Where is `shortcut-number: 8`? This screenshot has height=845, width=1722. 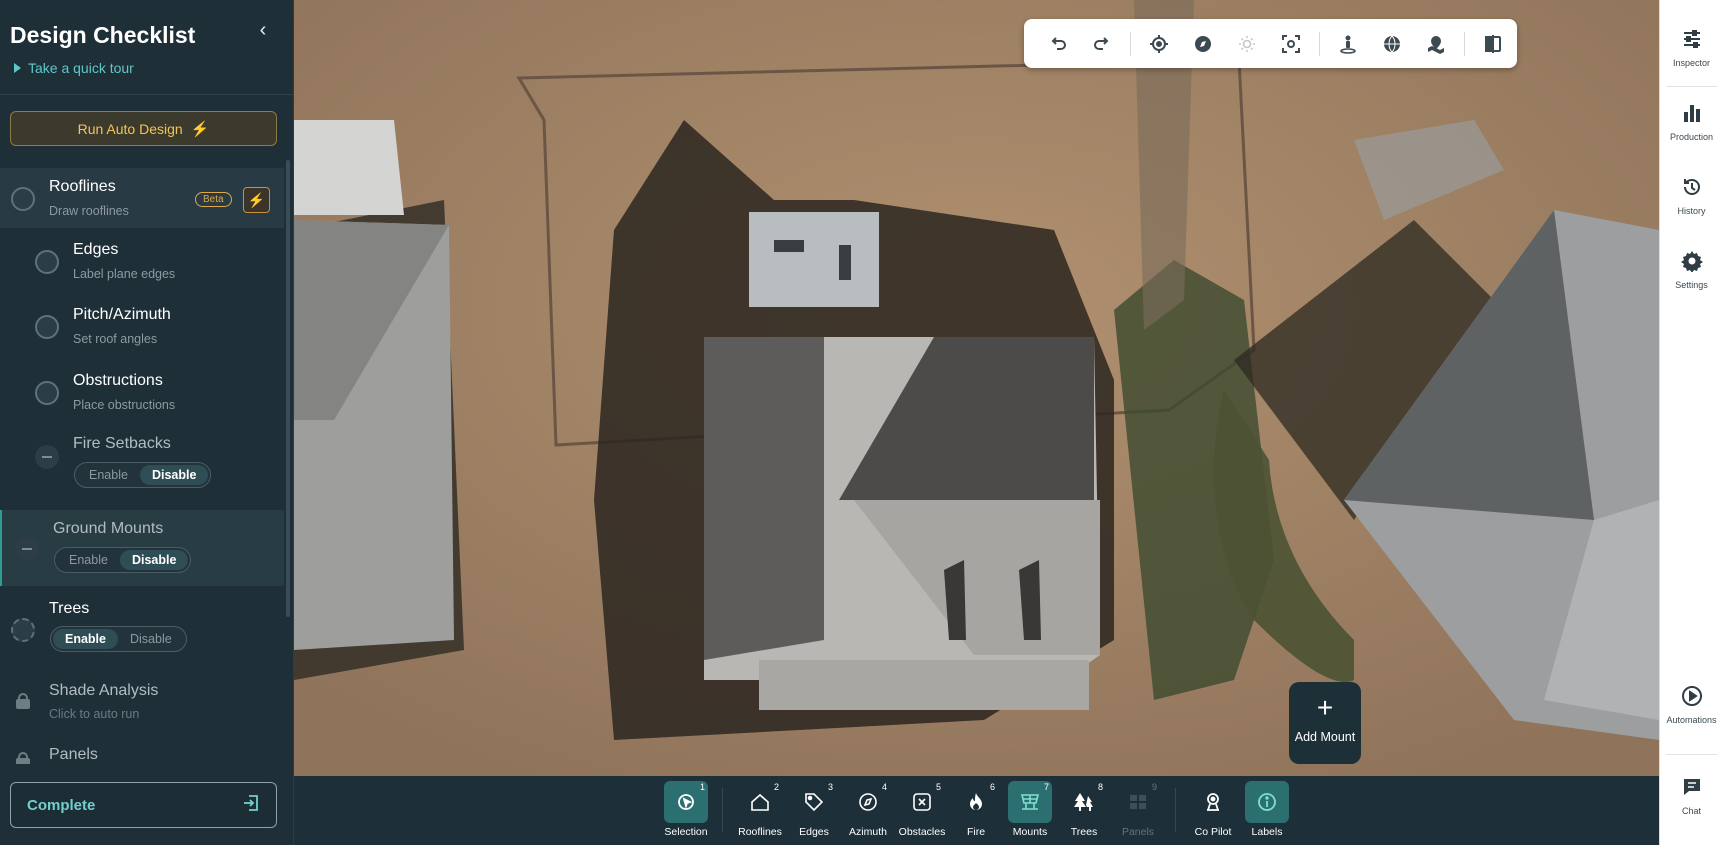
shortcut-number: 8 is located at coordinates (1100, 787).